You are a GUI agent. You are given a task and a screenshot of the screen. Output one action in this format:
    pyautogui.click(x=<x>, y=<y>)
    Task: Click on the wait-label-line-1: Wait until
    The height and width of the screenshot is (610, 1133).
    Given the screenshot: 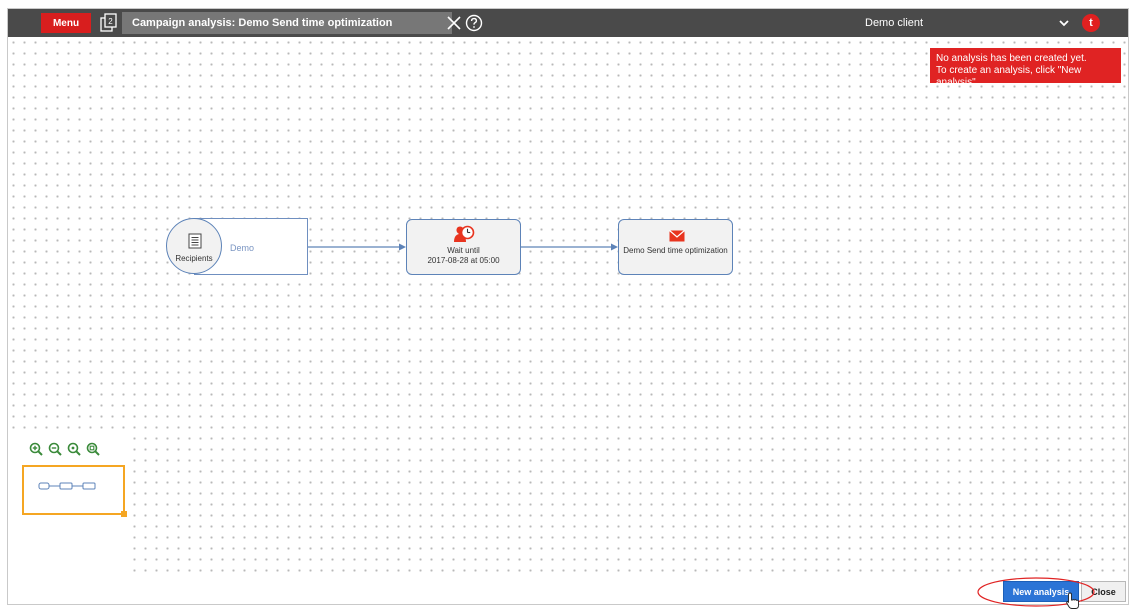 What is the action you would take?
    pyautogui.click(x=463, y=250)
    